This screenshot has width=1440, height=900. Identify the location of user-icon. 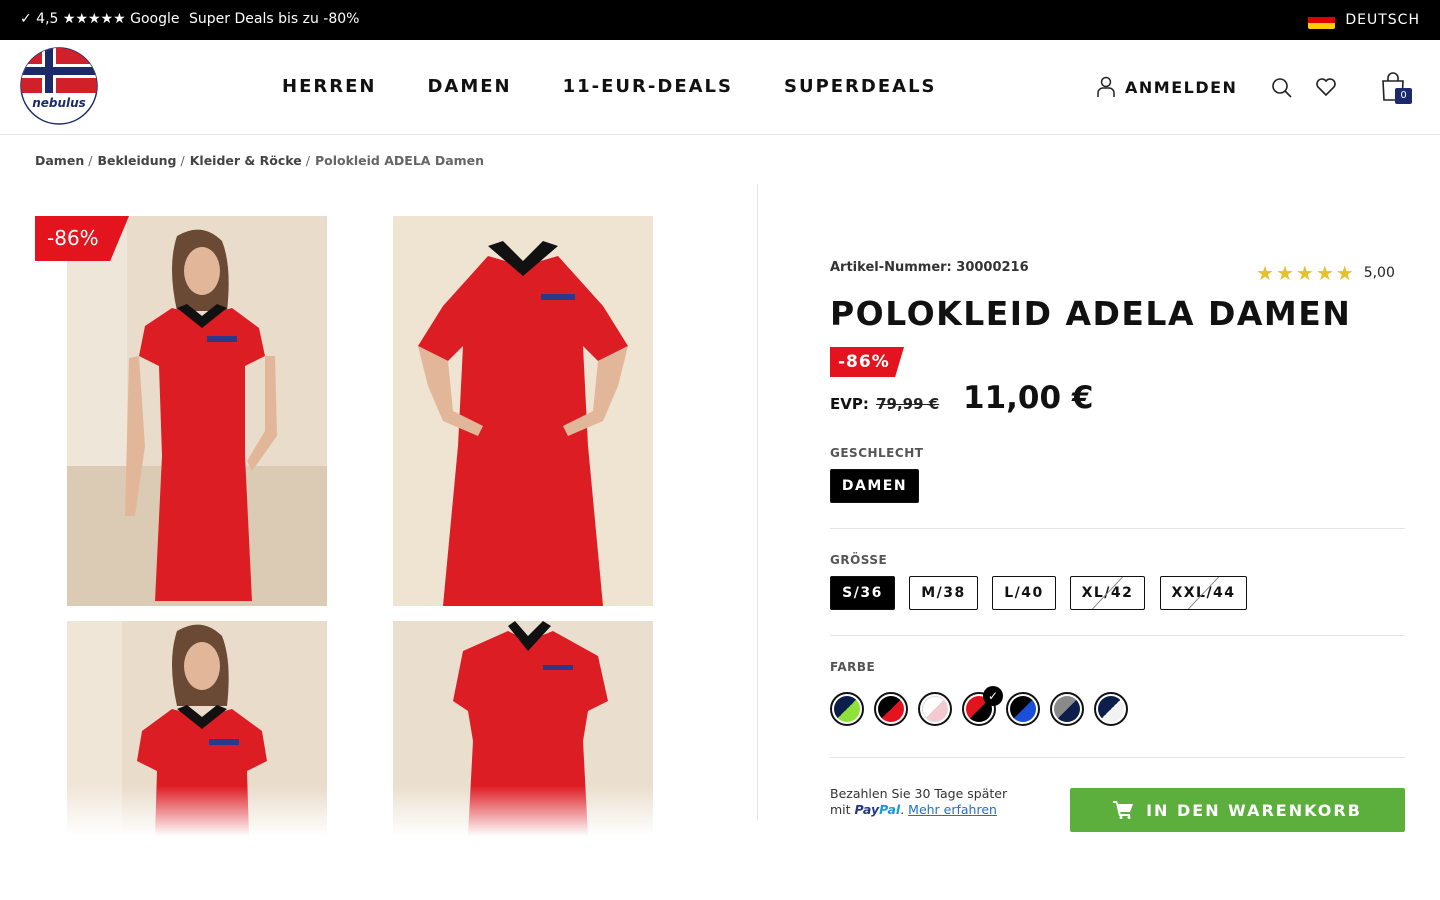
(1106, 86).